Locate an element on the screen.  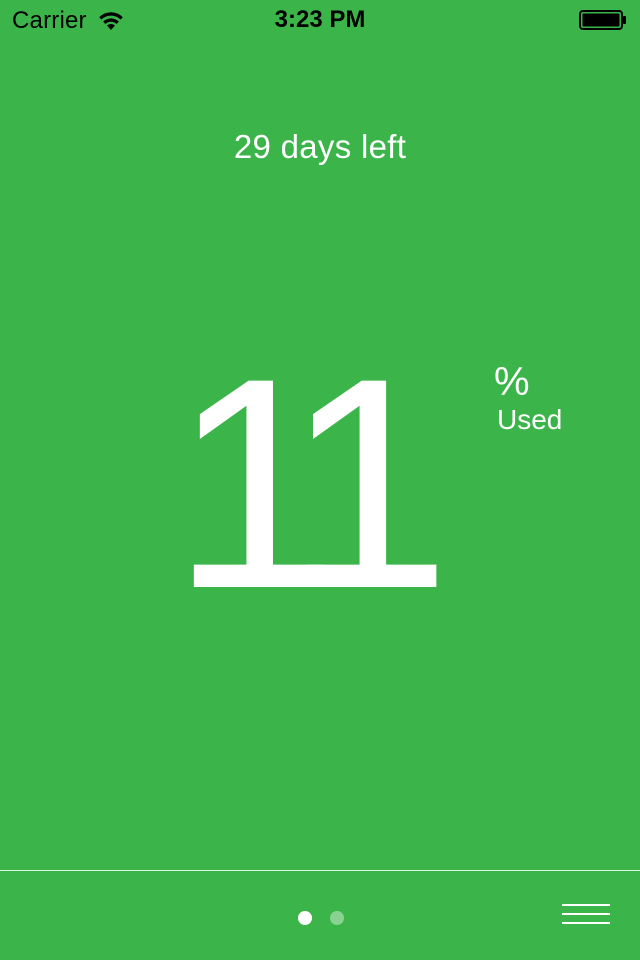
status-bar: Carrier 3:23 PM is located at coordinates (320, 20).